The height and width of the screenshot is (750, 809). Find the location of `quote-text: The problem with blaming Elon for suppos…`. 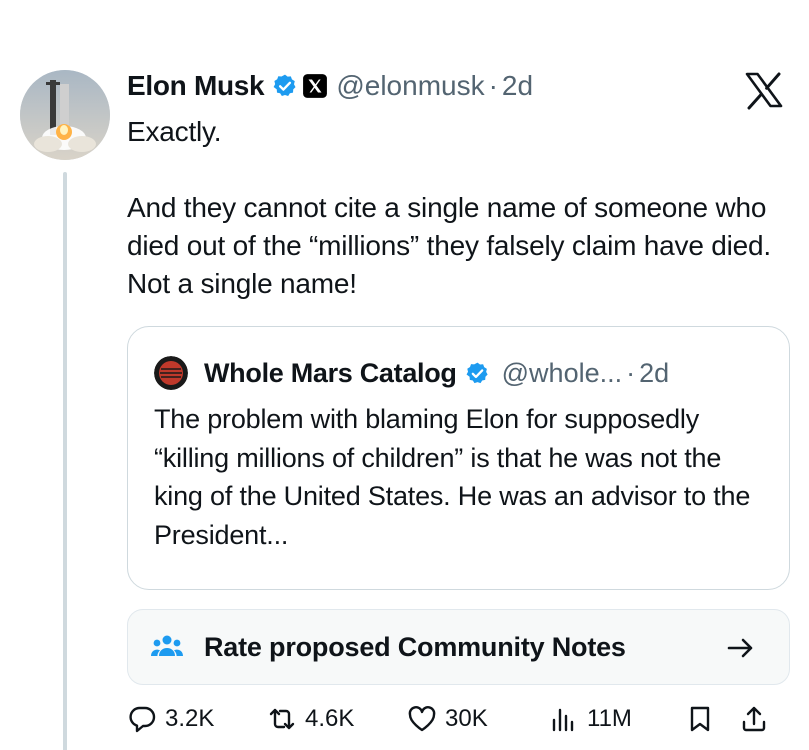

quote-text: The problem with blaming Elon for suppos… is located at coordinates (452, 477).